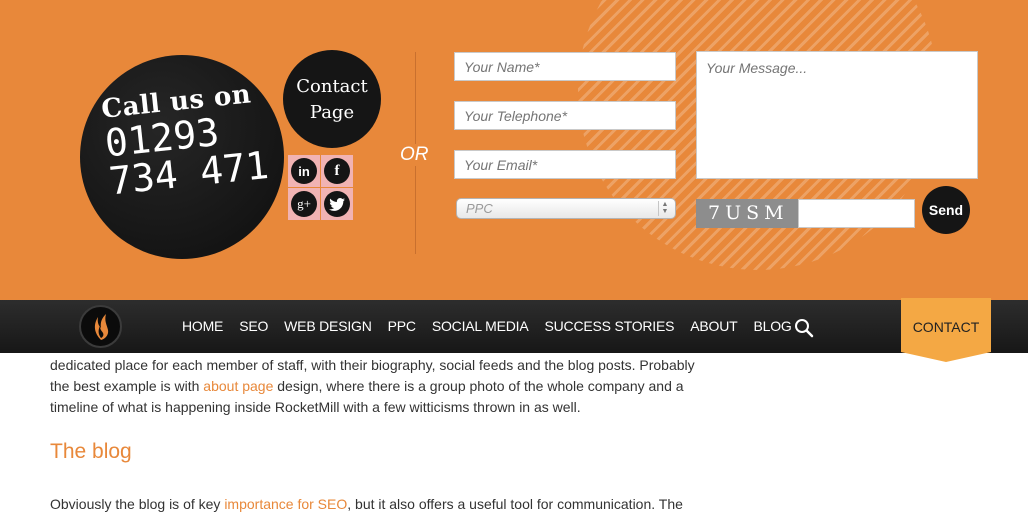  What do you see at coordinates (946, 327) in the screenshot?
I see `contact-tab-label: CONTACT` at bounding box center [946, 327].